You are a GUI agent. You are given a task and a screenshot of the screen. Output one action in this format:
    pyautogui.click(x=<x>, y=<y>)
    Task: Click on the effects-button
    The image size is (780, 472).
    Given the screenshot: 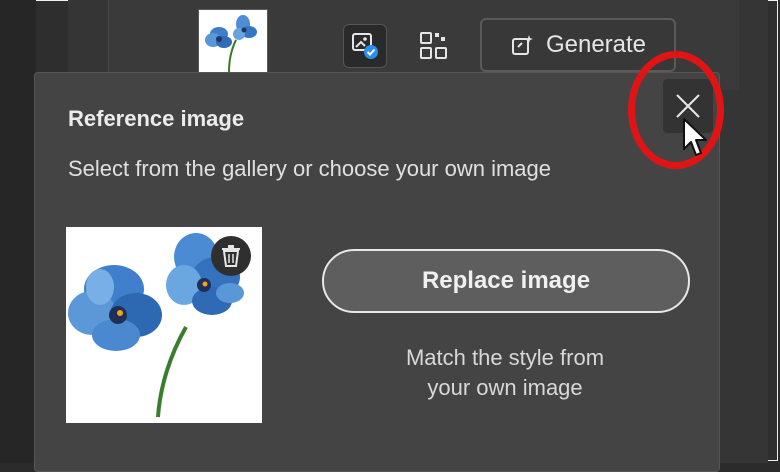 What is the action you would take?
    pyautogui.click(x=434, y=46)
    